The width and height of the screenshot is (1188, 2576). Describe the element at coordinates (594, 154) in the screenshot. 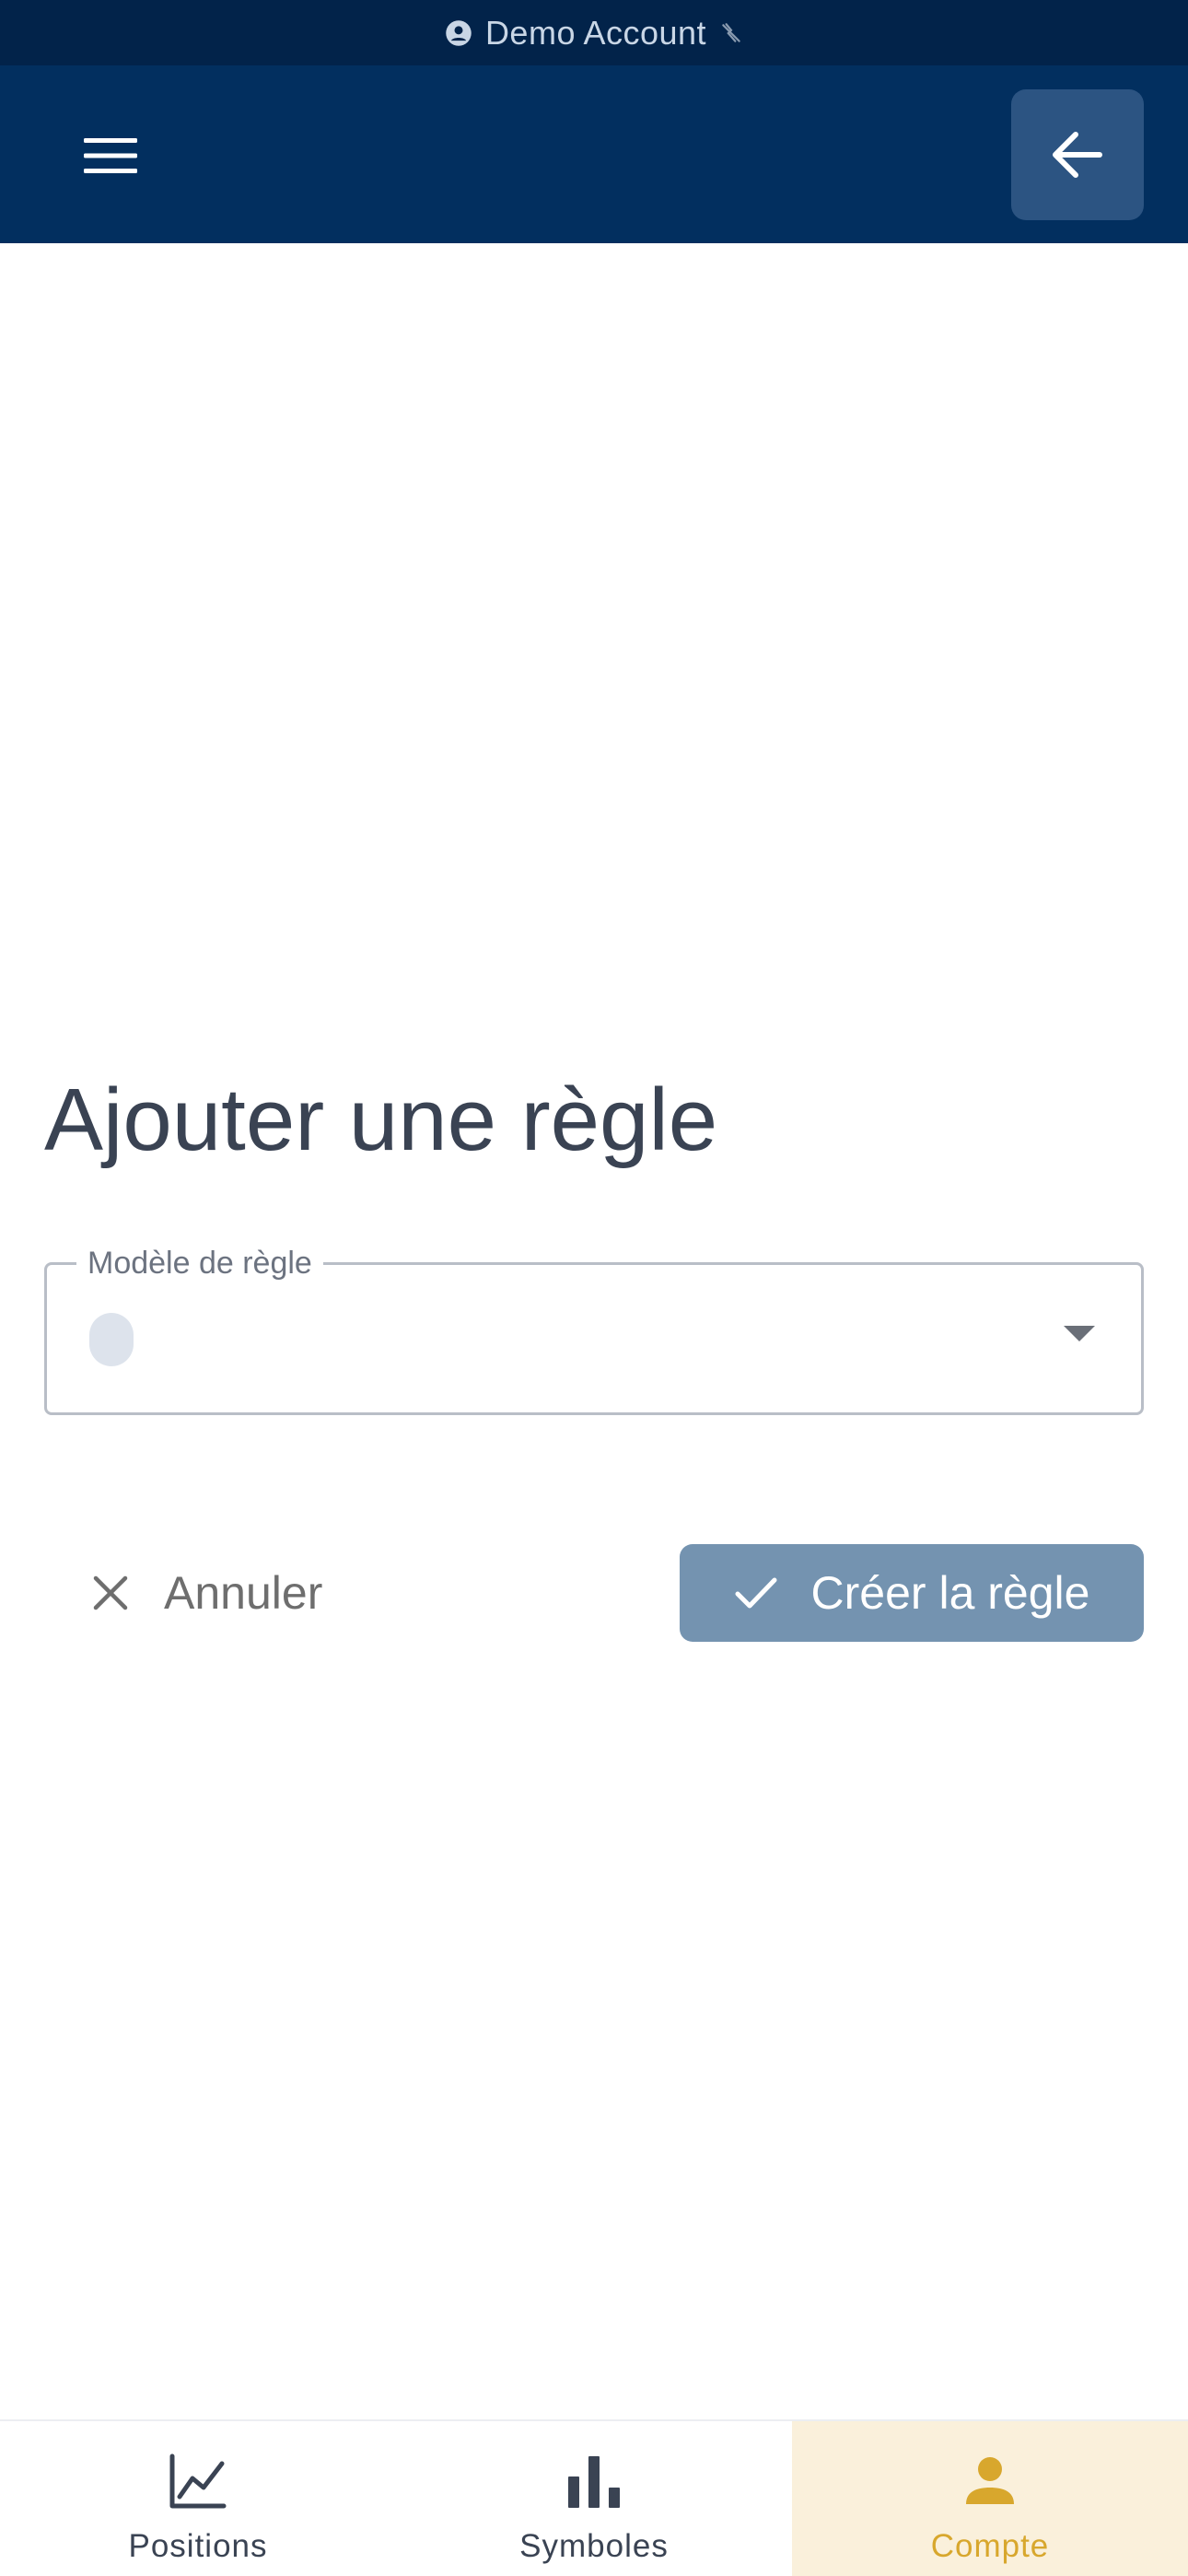

I see `app-header` at that location.